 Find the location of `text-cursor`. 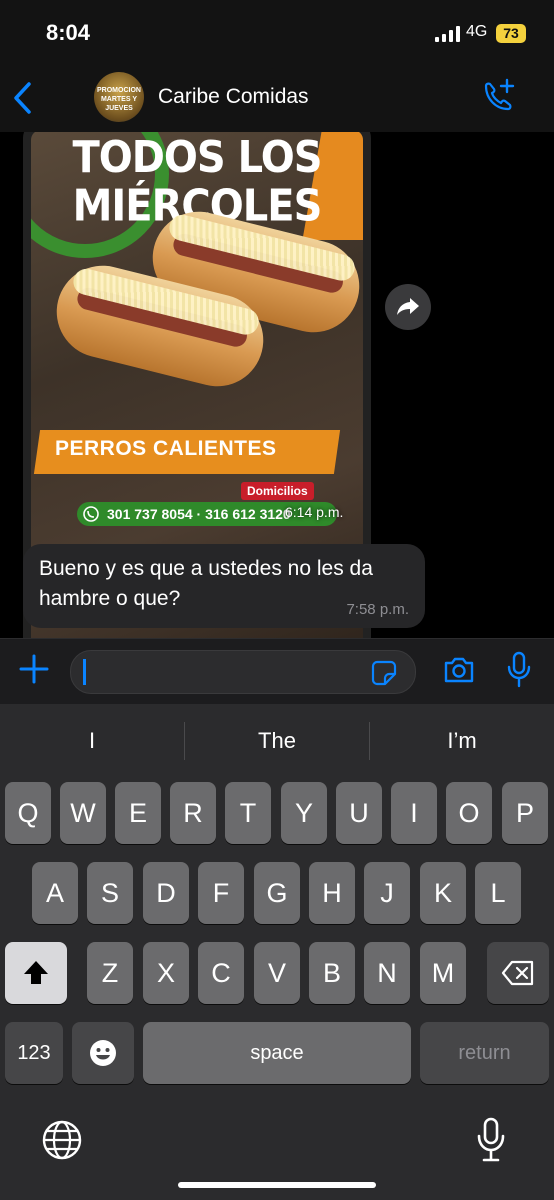

text-cursor is located at coordinates (84, 672).